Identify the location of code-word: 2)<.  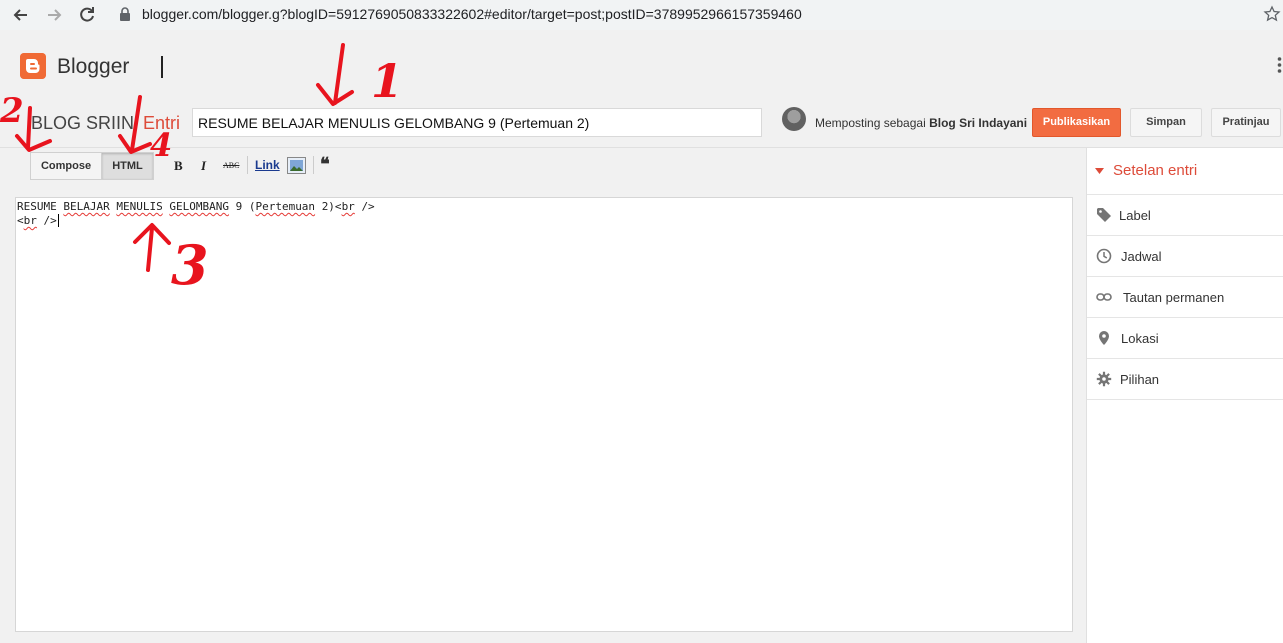
(331, 206).